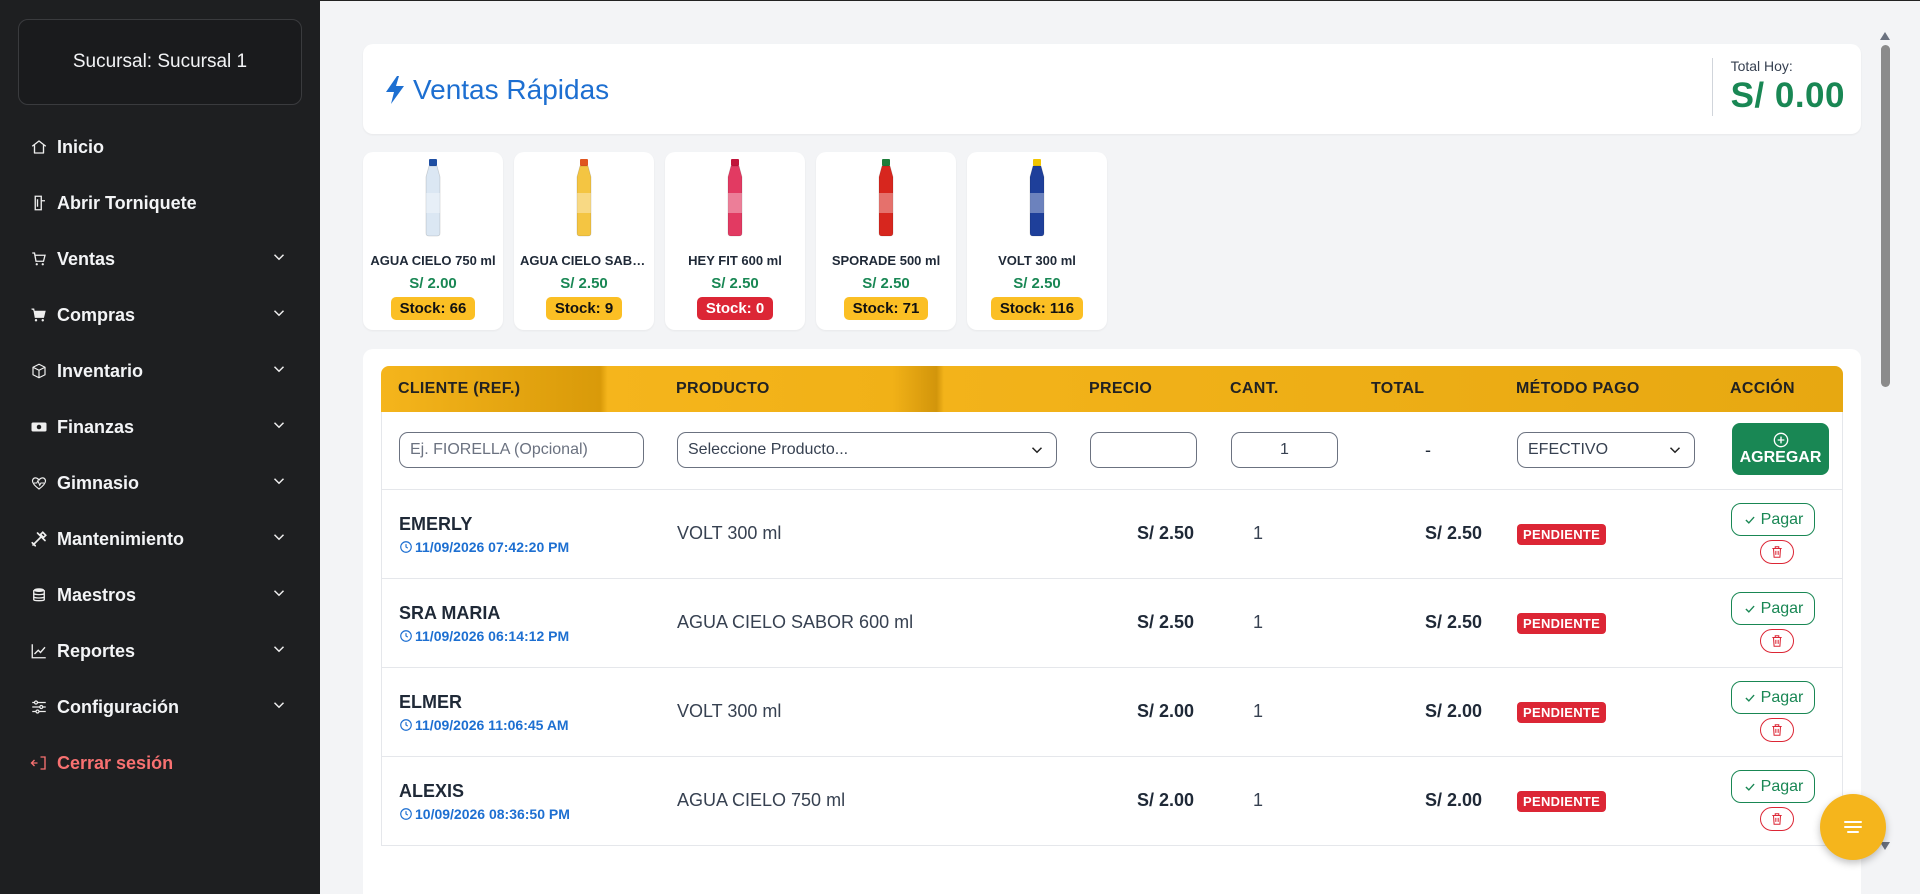  What do you see at coordinates (39, 259) in the screenshot?
I see `cart-icon` at bounding box center [39, 259].